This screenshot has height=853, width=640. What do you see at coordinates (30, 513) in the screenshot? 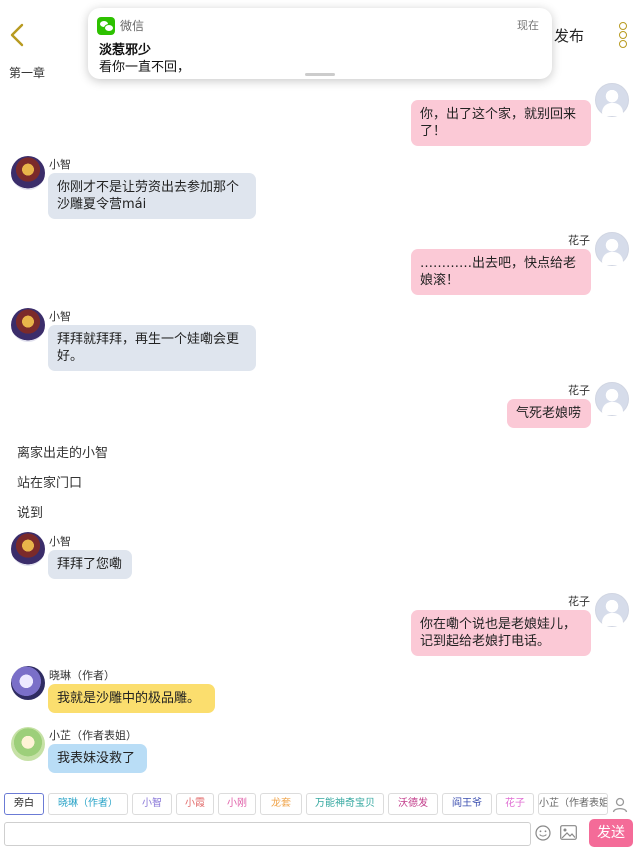
I see `narration-text: 说到` at bounding box center [30, 513].